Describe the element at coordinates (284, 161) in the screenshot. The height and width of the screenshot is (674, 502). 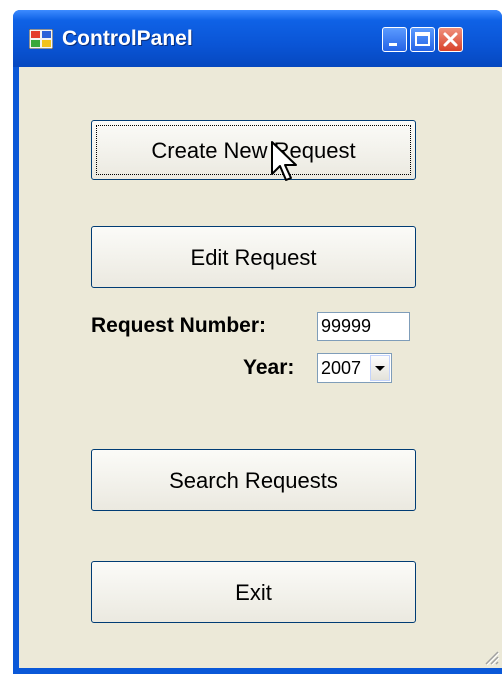
I see `mouse-cursor-icon` at that location.